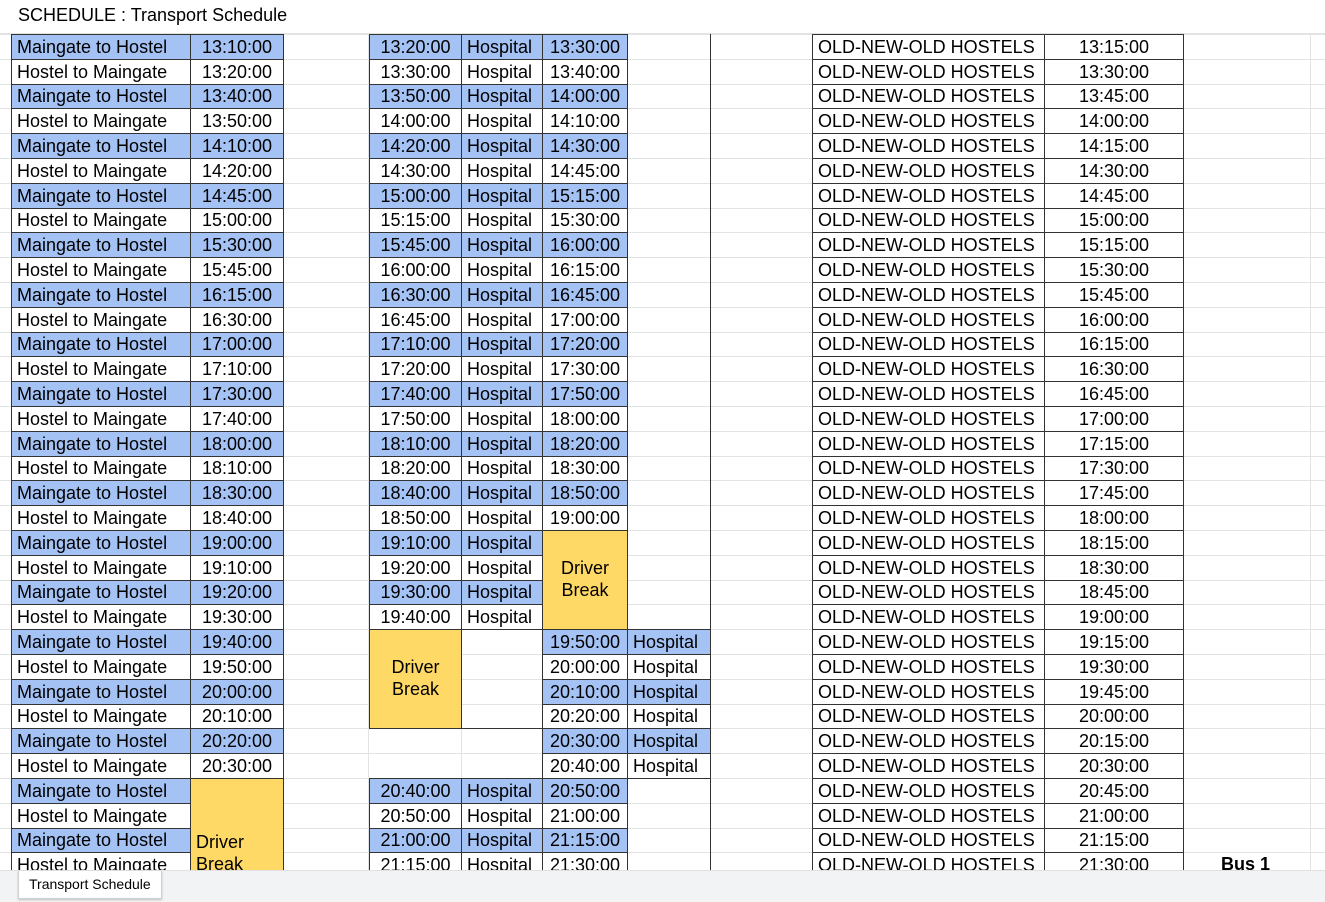  Describe the element at coordinates (237, 419) in the screenshot. I see `maingate-time-cell: 17:40:00` at that location.